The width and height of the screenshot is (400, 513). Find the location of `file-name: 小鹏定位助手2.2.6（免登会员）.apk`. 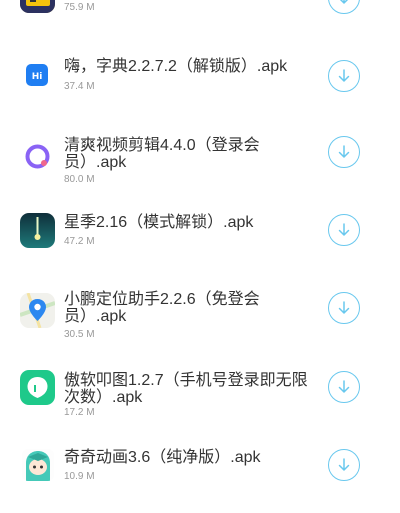

file-name: 小鹏定位助手2.2.6（免登会员）.apk is located at coordinates (191, 308).